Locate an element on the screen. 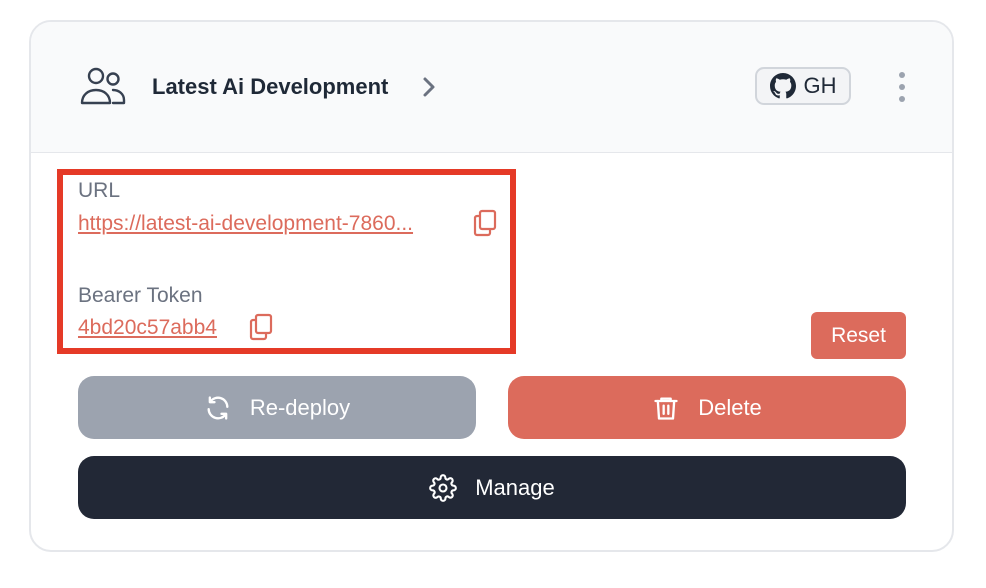 This screenshot has width=986, height=588. redeploy-button: Re-deploy is located at coordinates (277, 407).